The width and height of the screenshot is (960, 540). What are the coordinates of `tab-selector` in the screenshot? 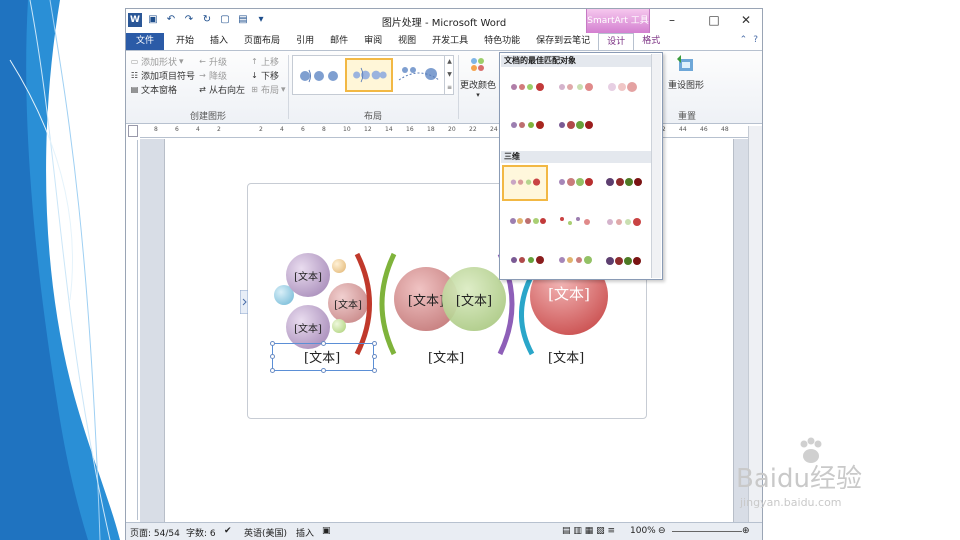 It's located at (133, 131).